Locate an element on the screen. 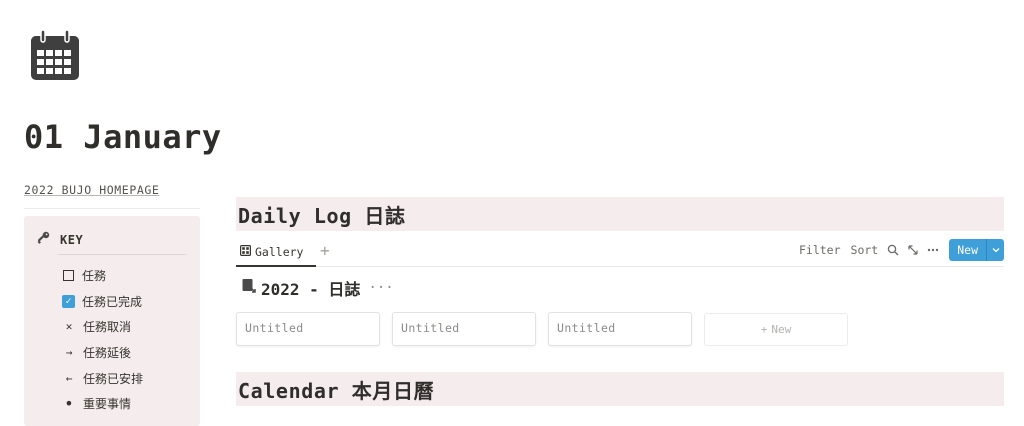 The height and width of the screenshot is (426, 1024). key-item-task-cancelled: ✕ 任務取消 is located at coordinates (102, 327).